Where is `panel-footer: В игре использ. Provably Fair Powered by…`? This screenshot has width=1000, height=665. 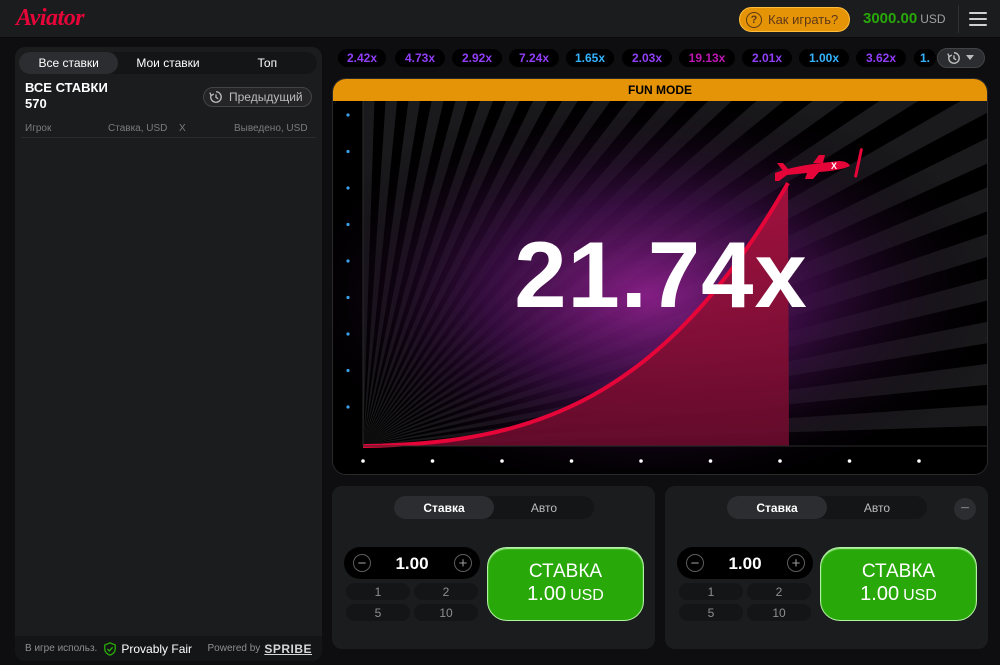 panel-footer: В игре использ. Provably Fair Powered by… is located at coordinates (168, 648).